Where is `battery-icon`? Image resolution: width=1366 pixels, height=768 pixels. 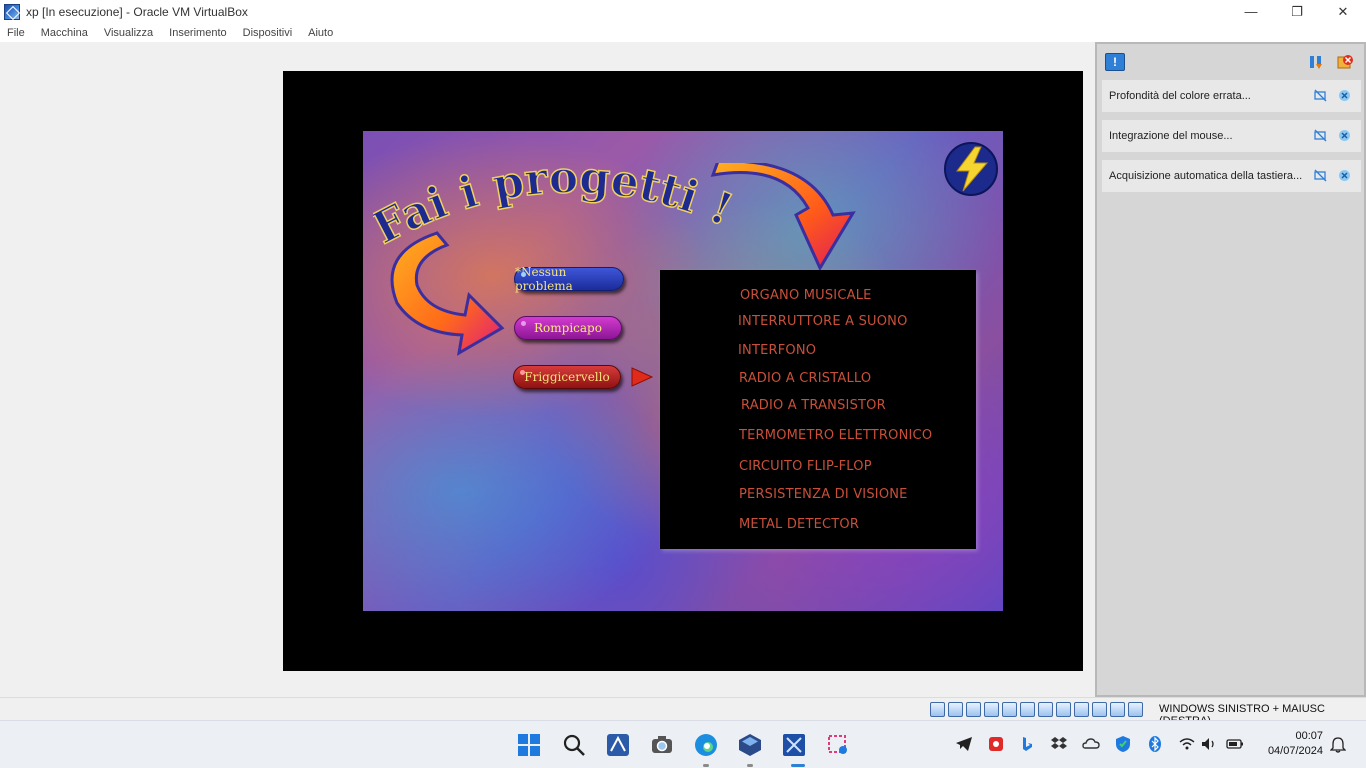
battery-icon is located at coordinates (1235, 744).